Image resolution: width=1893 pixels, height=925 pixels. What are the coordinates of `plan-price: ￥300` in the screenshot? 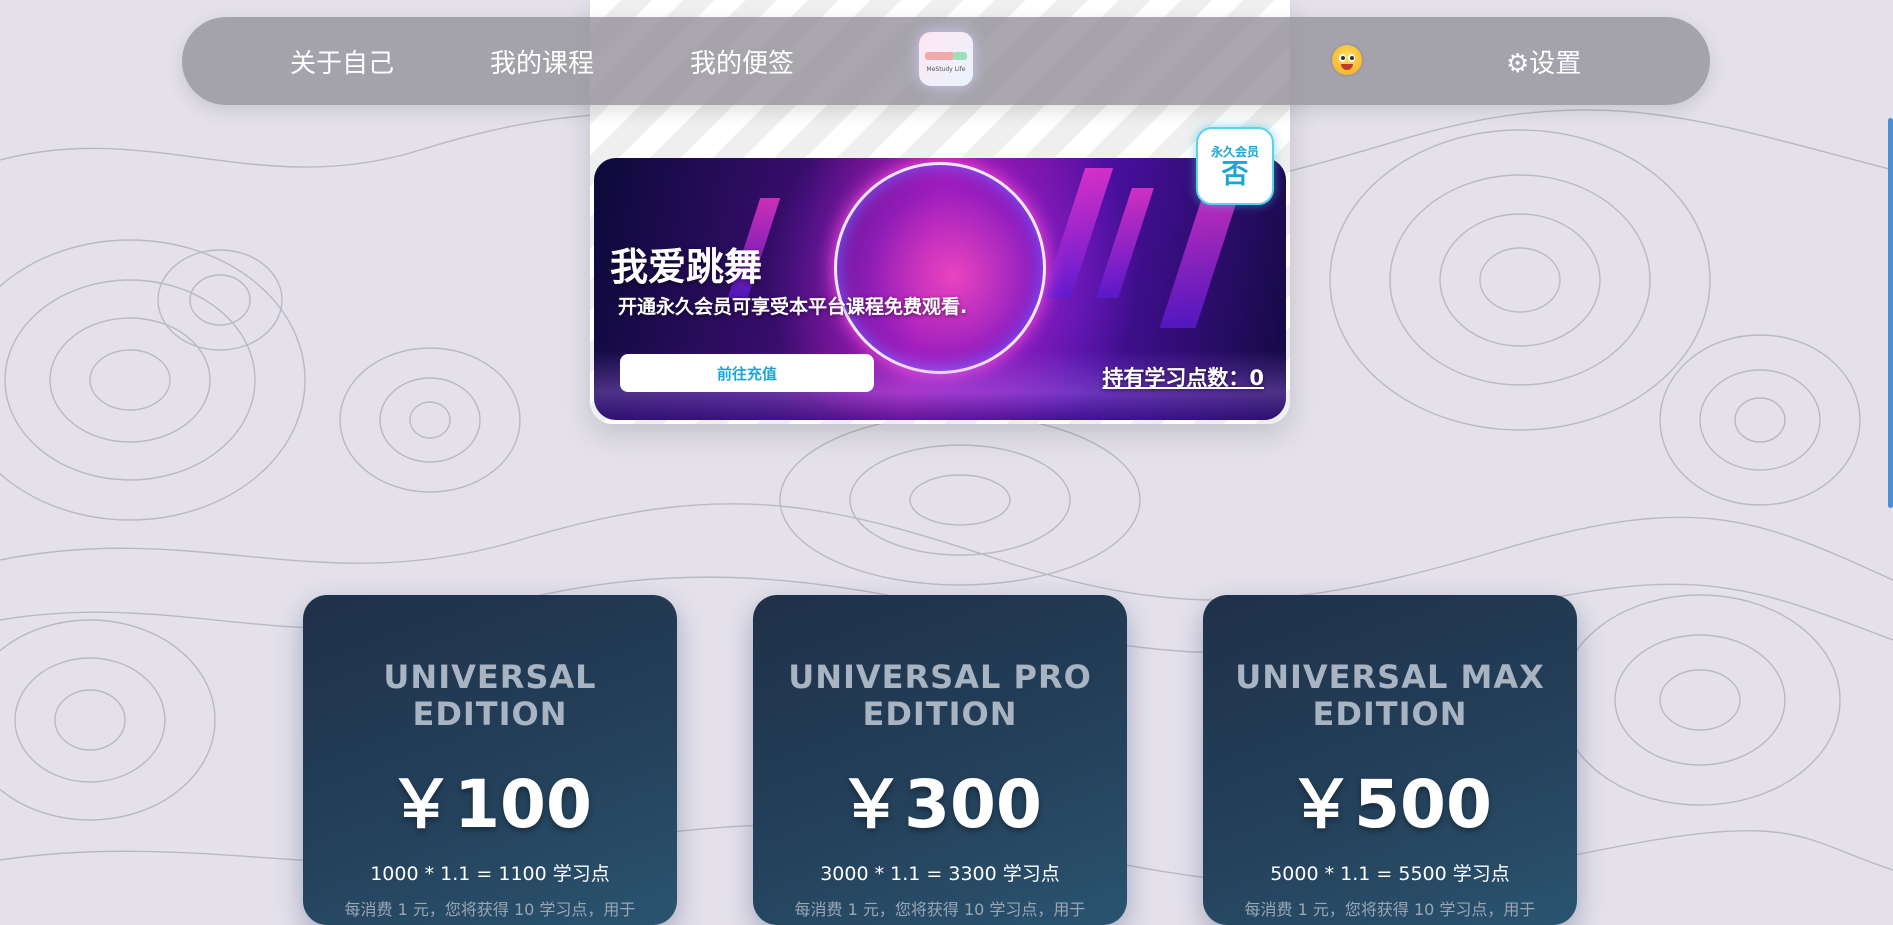 It's located at (940, 804).